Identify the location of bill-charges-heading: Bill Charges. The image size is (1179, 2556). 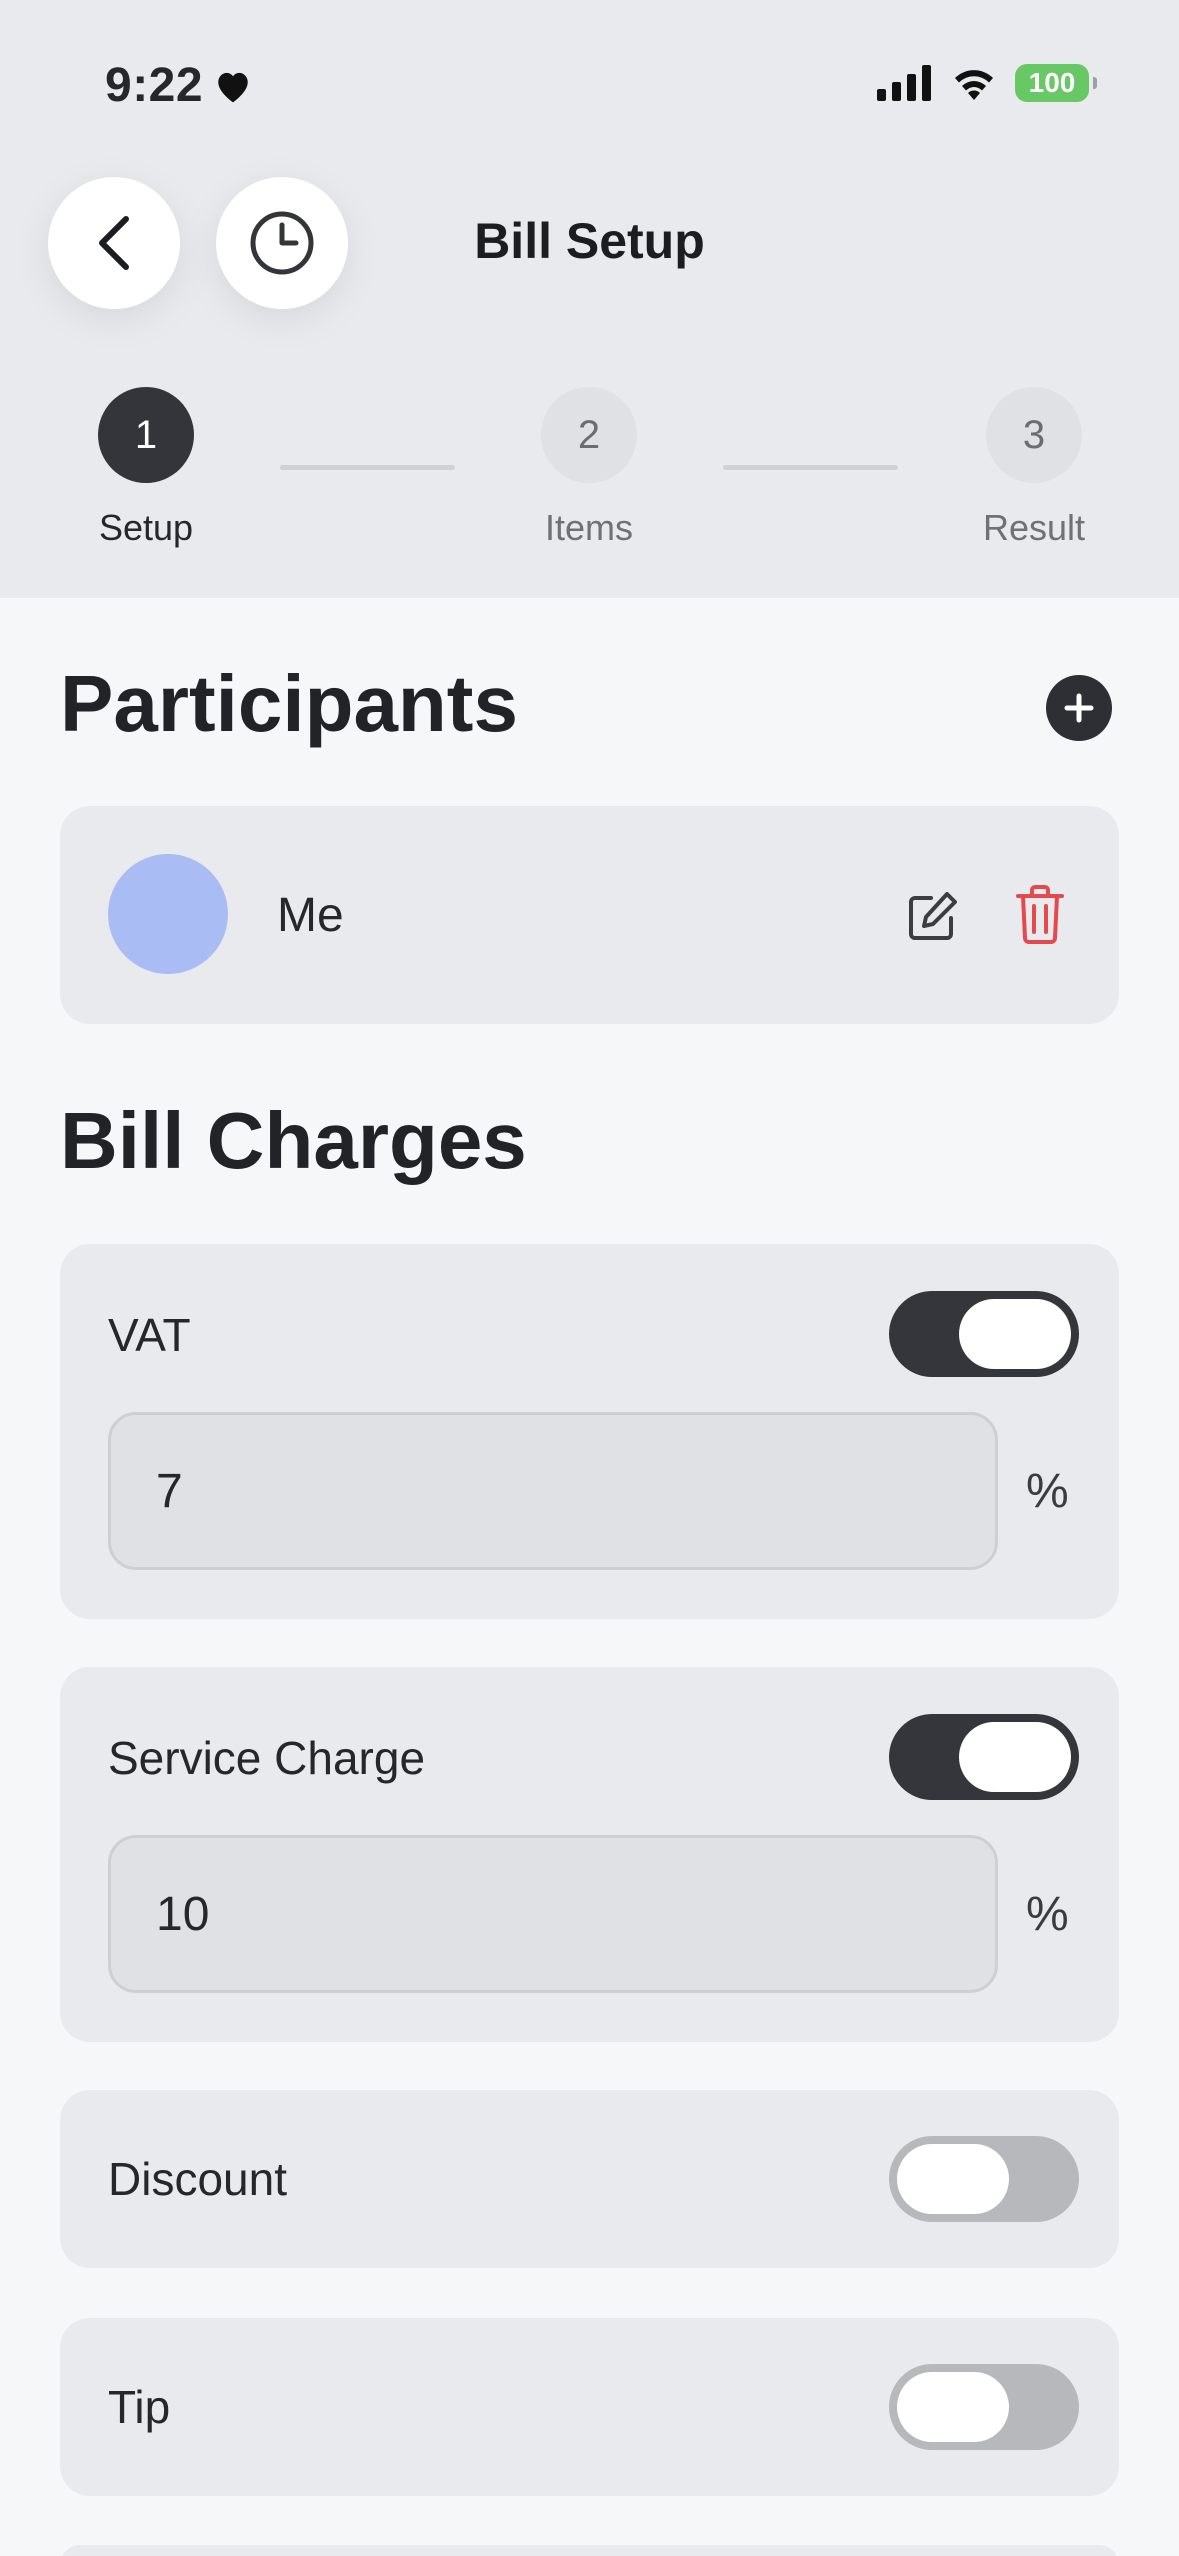
(293, 1140).